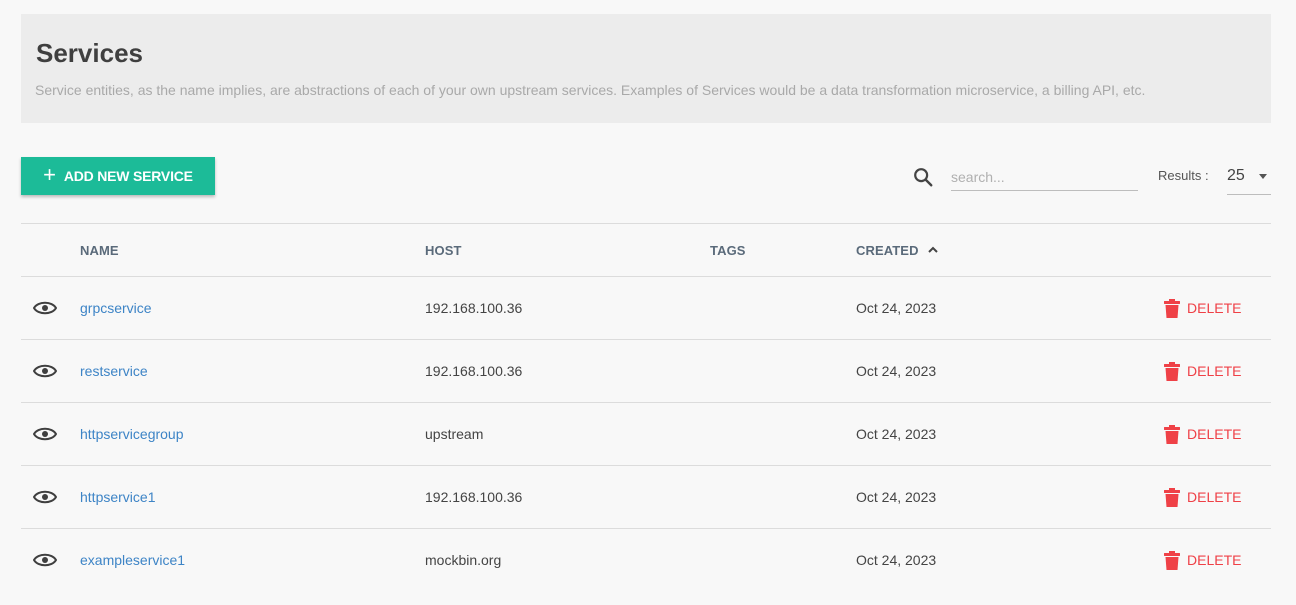 The image size is (1296, 605). What do you see at coordinates (116, 308) in the screenshot?
I see `service-name-link: grpcservice` at bounding box center [116, 308].